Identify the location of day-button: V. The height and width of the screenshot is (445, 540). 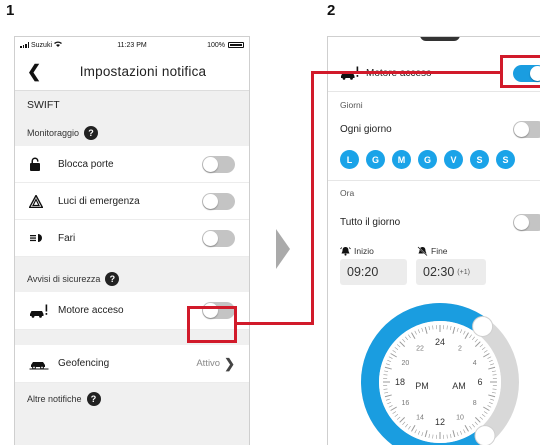
(453, 159).